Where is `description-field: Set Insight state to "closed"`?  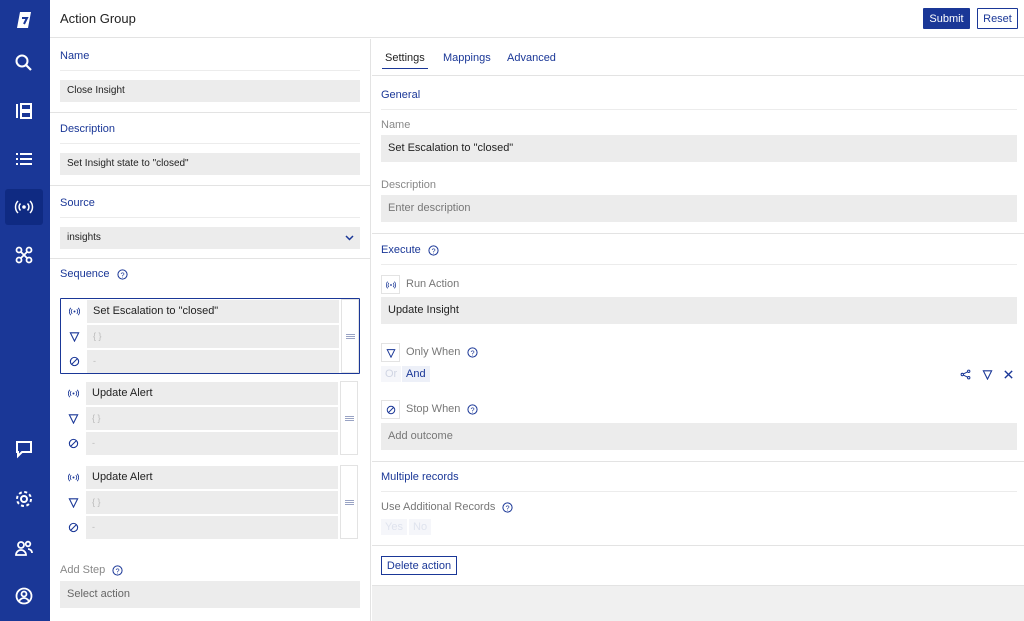 description-field: Set Insight state to "closed" is located at coordinates (210, 164).